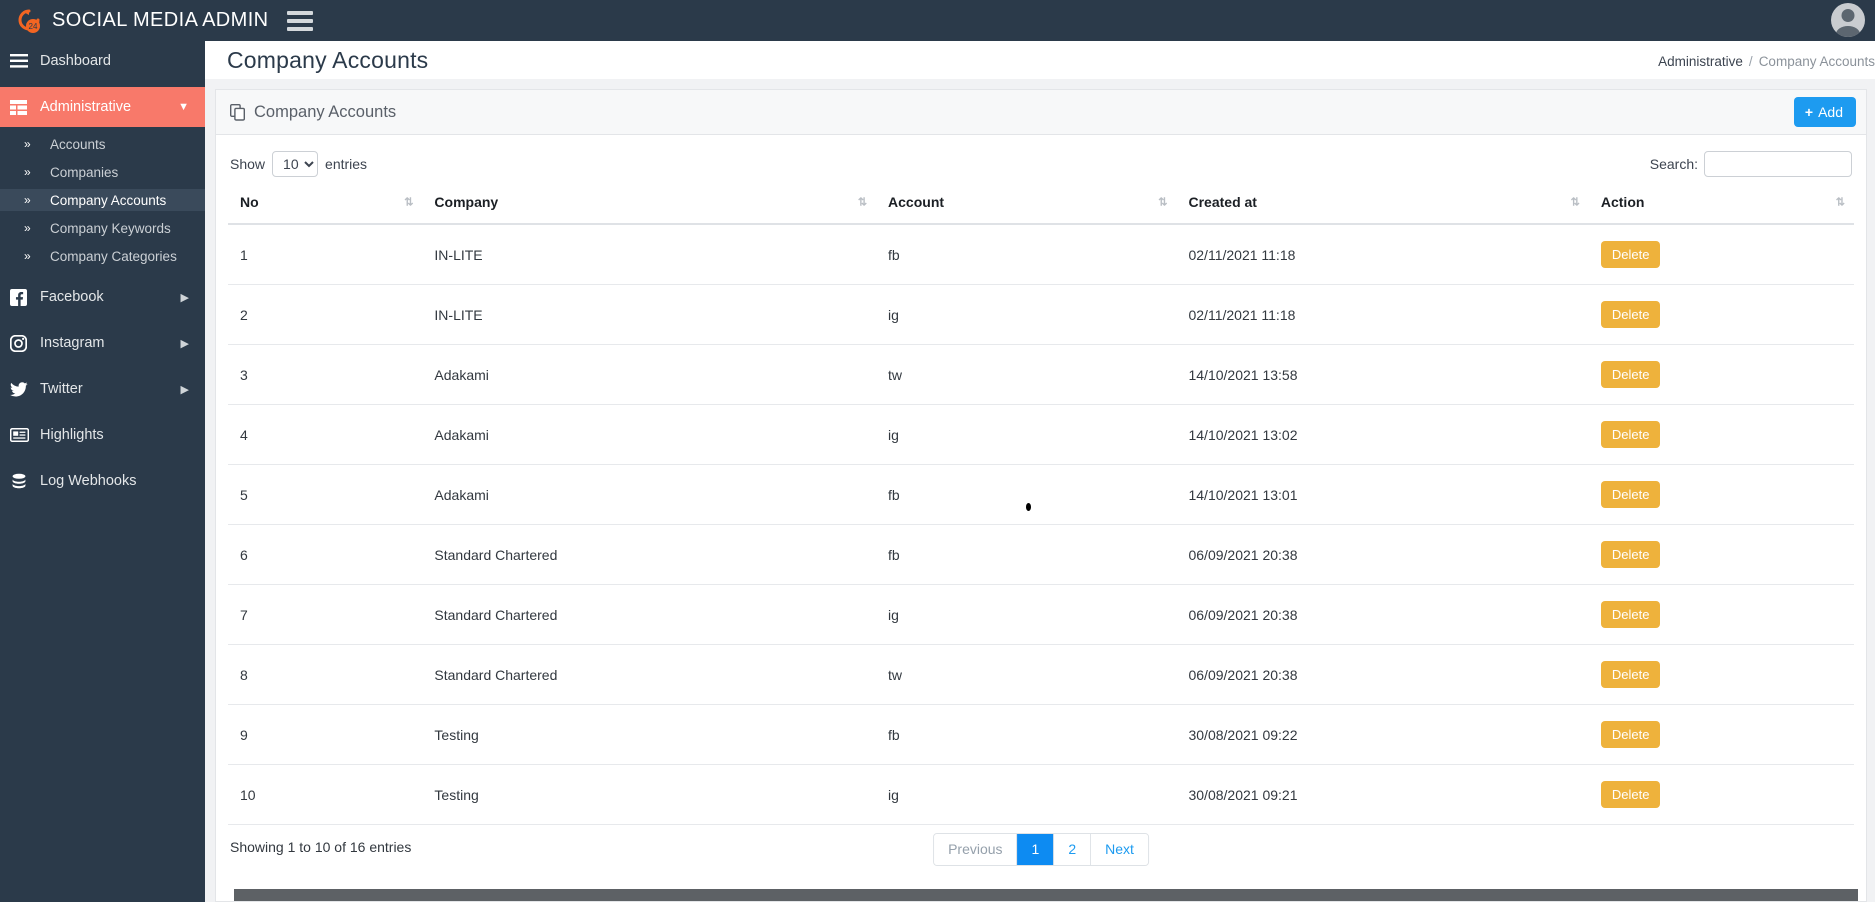 This screenshot has width=1875, height=902. Describe the element at coordinates (1046, 895) in the screenshot. I see `horizontal-scrollbar` at that location.